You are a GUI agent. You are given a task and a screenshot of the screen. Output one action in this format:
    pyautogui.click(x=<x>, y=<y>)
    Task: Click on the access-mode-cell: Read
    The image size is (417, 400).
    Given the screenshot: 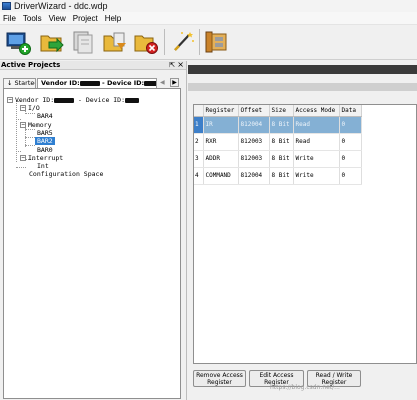 What is the action you would take?
    pyautogui.click(x=316, y=125)
    